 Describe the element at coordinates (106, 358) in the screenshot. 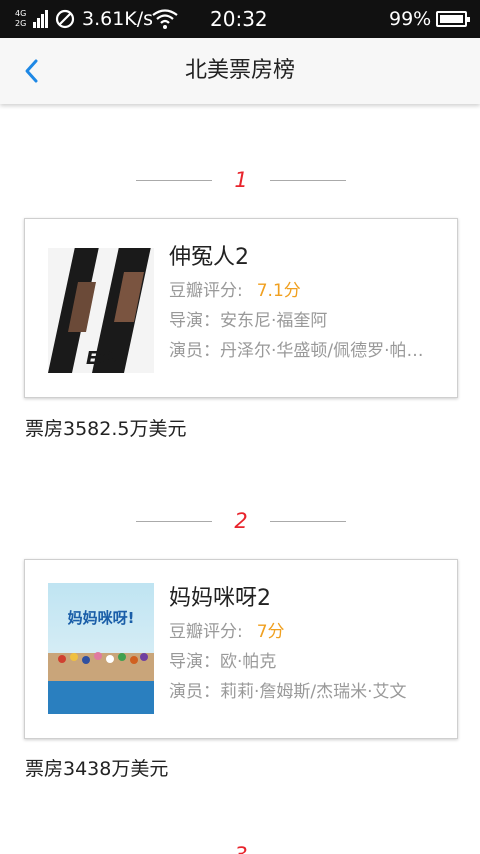

I see `svg-text: EQ2` at that location.